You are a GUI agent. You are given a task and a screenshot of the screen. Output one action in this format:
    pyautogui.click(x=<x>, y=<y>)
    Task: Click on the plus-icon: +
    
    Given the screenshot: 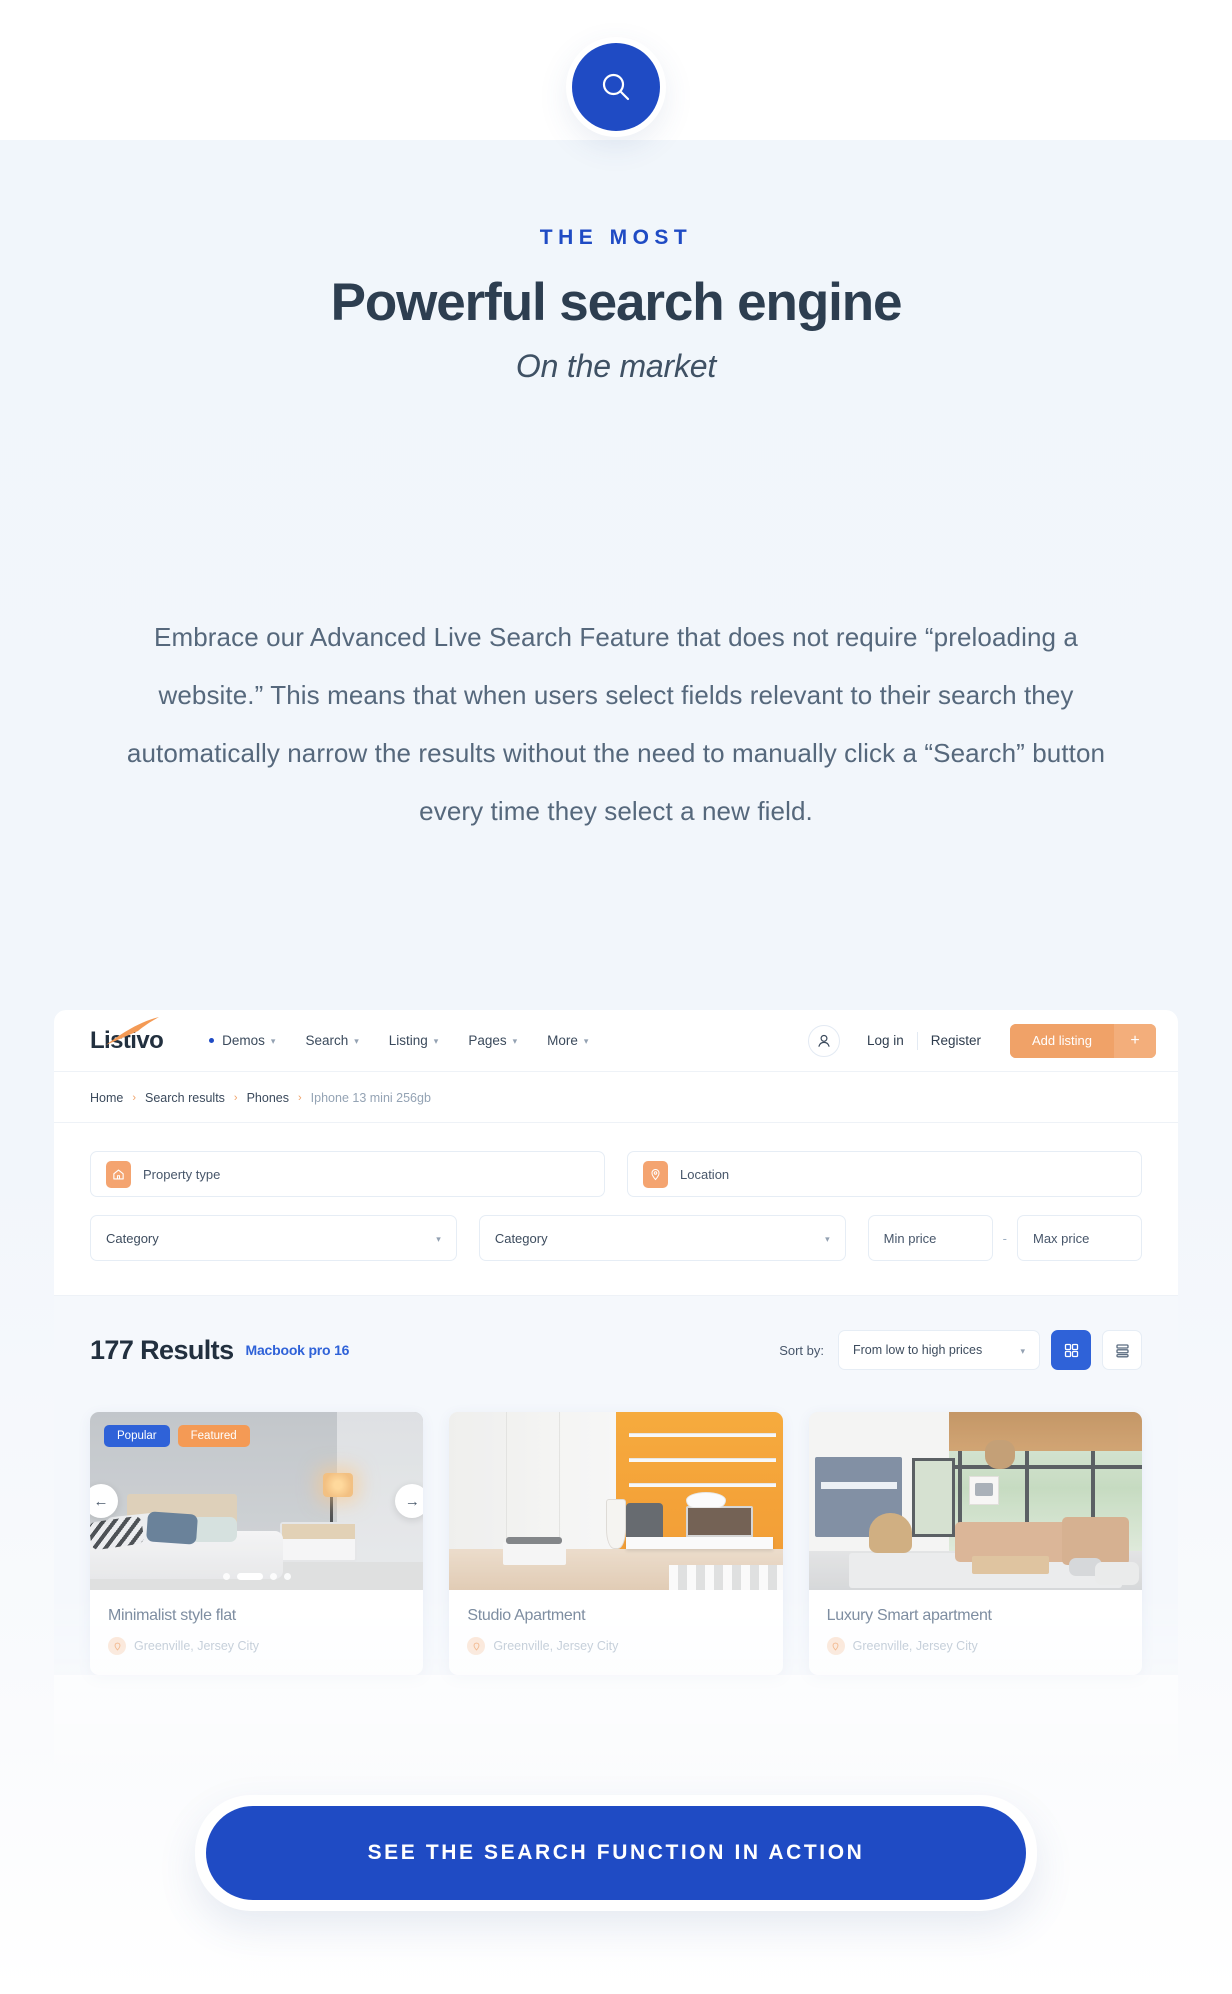 What is the action you would take?
    pyautogui.click(x=1135, y=1040)
    